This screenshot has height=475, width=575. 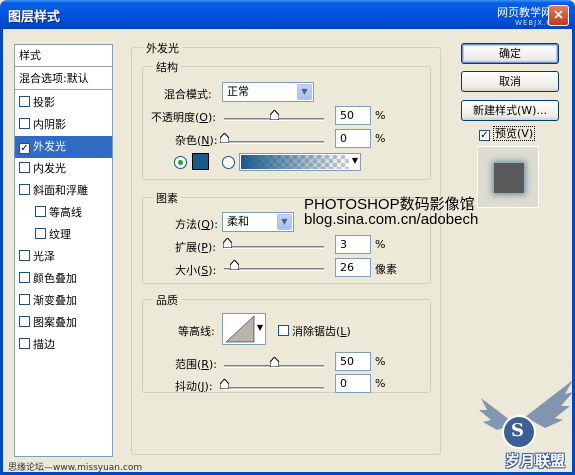 I want to click on style-item-label: 渐变叠加, so click(x=55, y=300).